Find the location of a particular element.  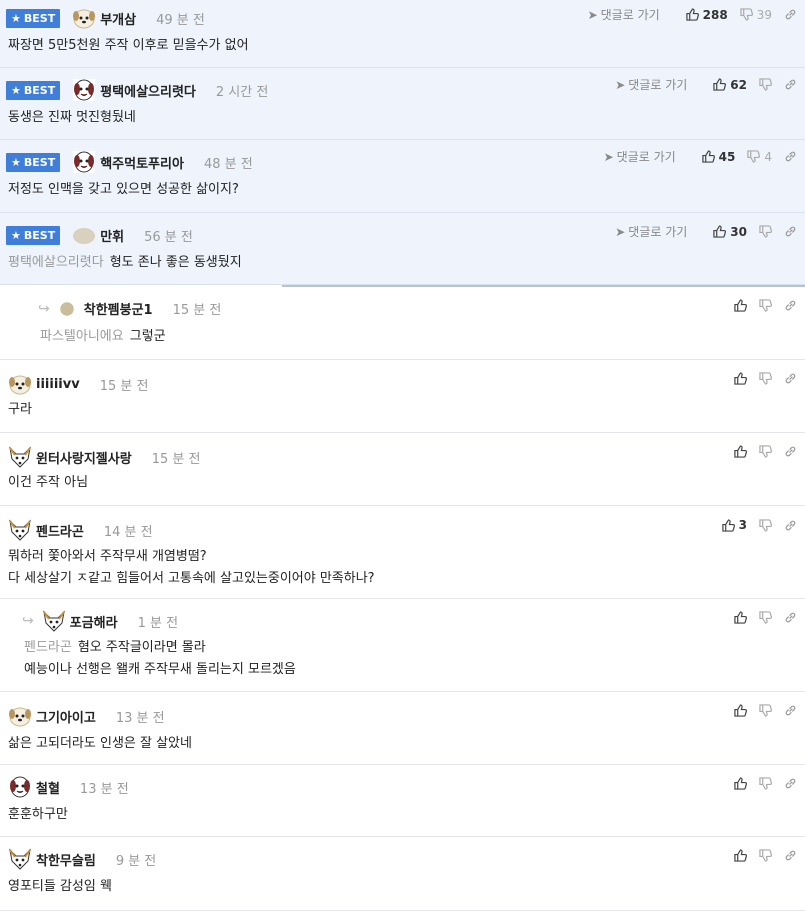

comment-author: 평택에살으리렷다 is located at coordinates (148, 90).